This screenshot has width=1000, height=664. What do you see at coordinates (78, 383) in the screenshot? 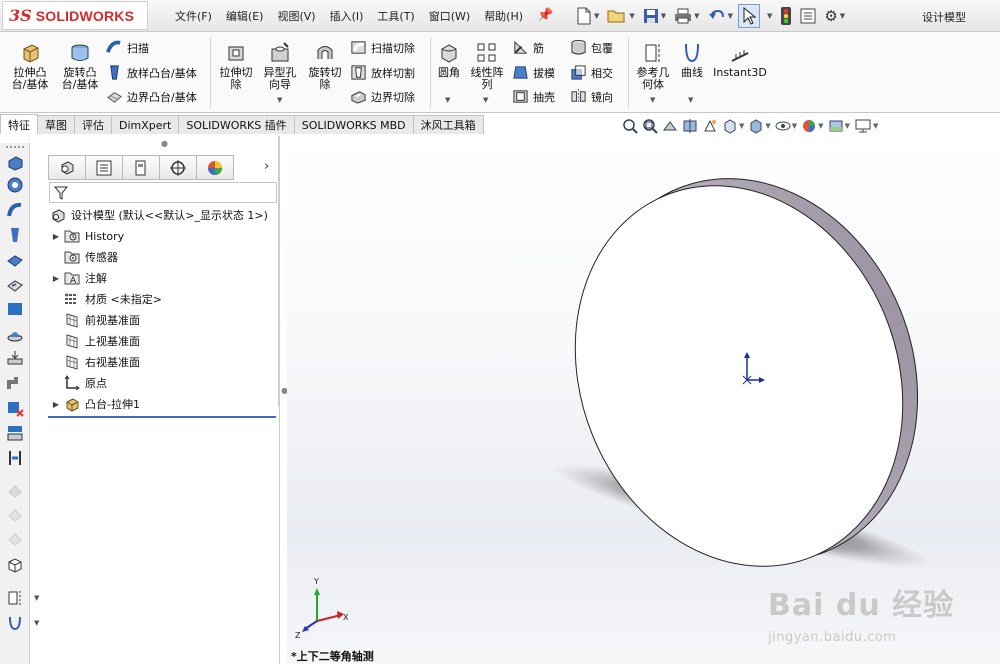
I see `tree-item-origin: 原点` at bounding box center [78, 383].